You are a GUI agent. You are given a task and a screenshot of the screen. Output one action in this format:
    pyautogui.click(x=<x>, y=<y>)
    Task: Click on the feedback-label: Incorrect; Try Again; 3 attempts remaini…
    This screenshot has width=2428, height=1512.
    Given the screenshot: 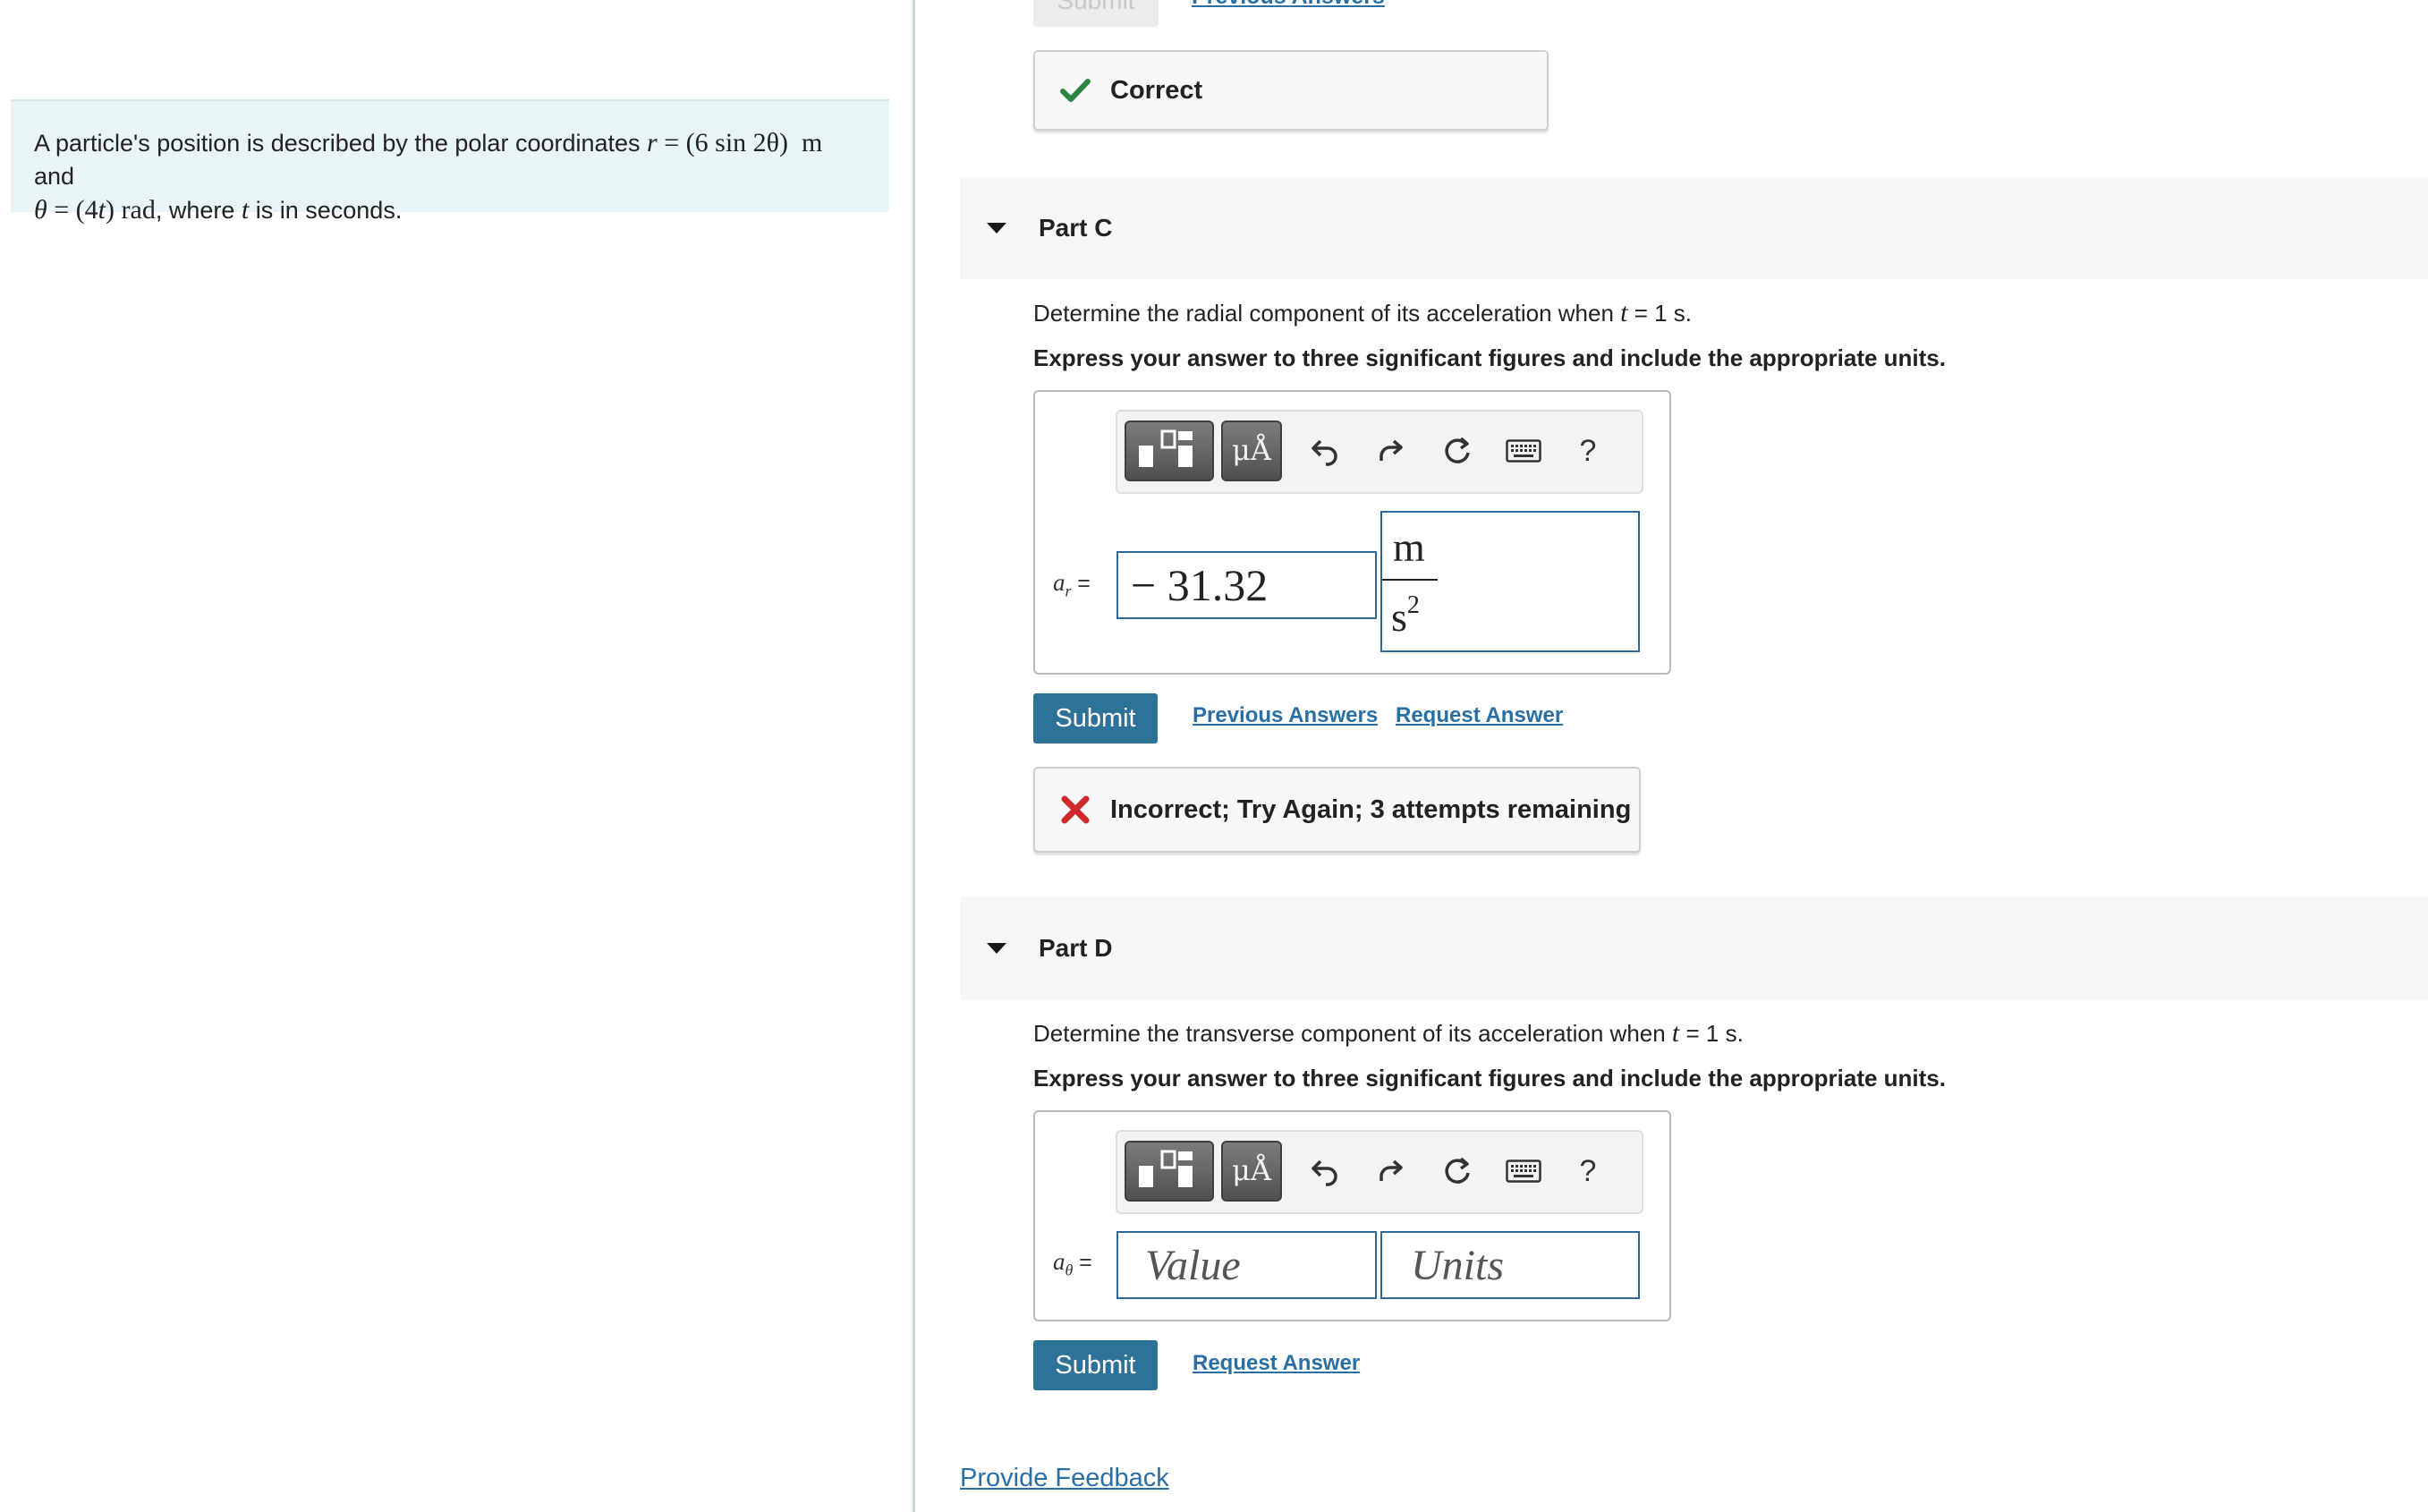 What is the action you would take?
    pyautogui.click(x=1371, y=809)
    